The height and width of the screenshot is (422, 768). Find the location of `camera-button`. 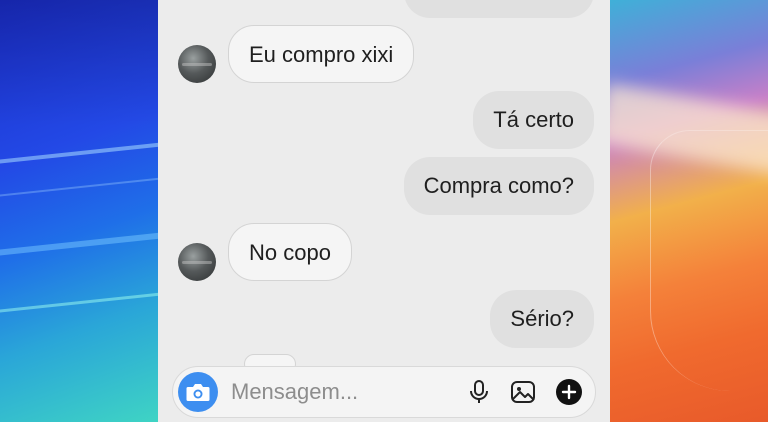

camera-button is located at coordinates (198, 392).